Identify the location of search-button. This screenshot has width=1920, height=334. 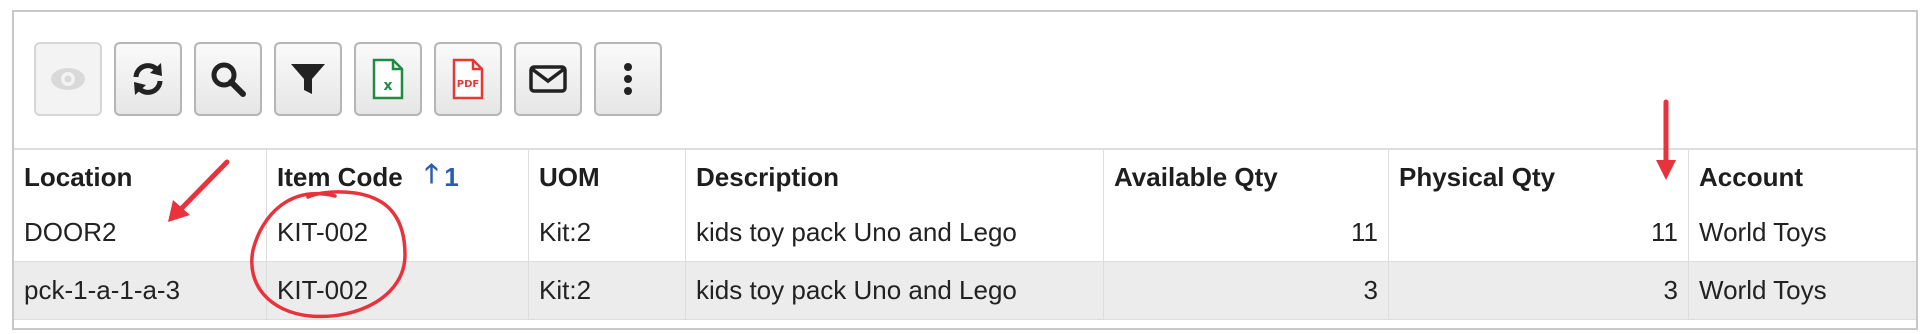
(228, 79).